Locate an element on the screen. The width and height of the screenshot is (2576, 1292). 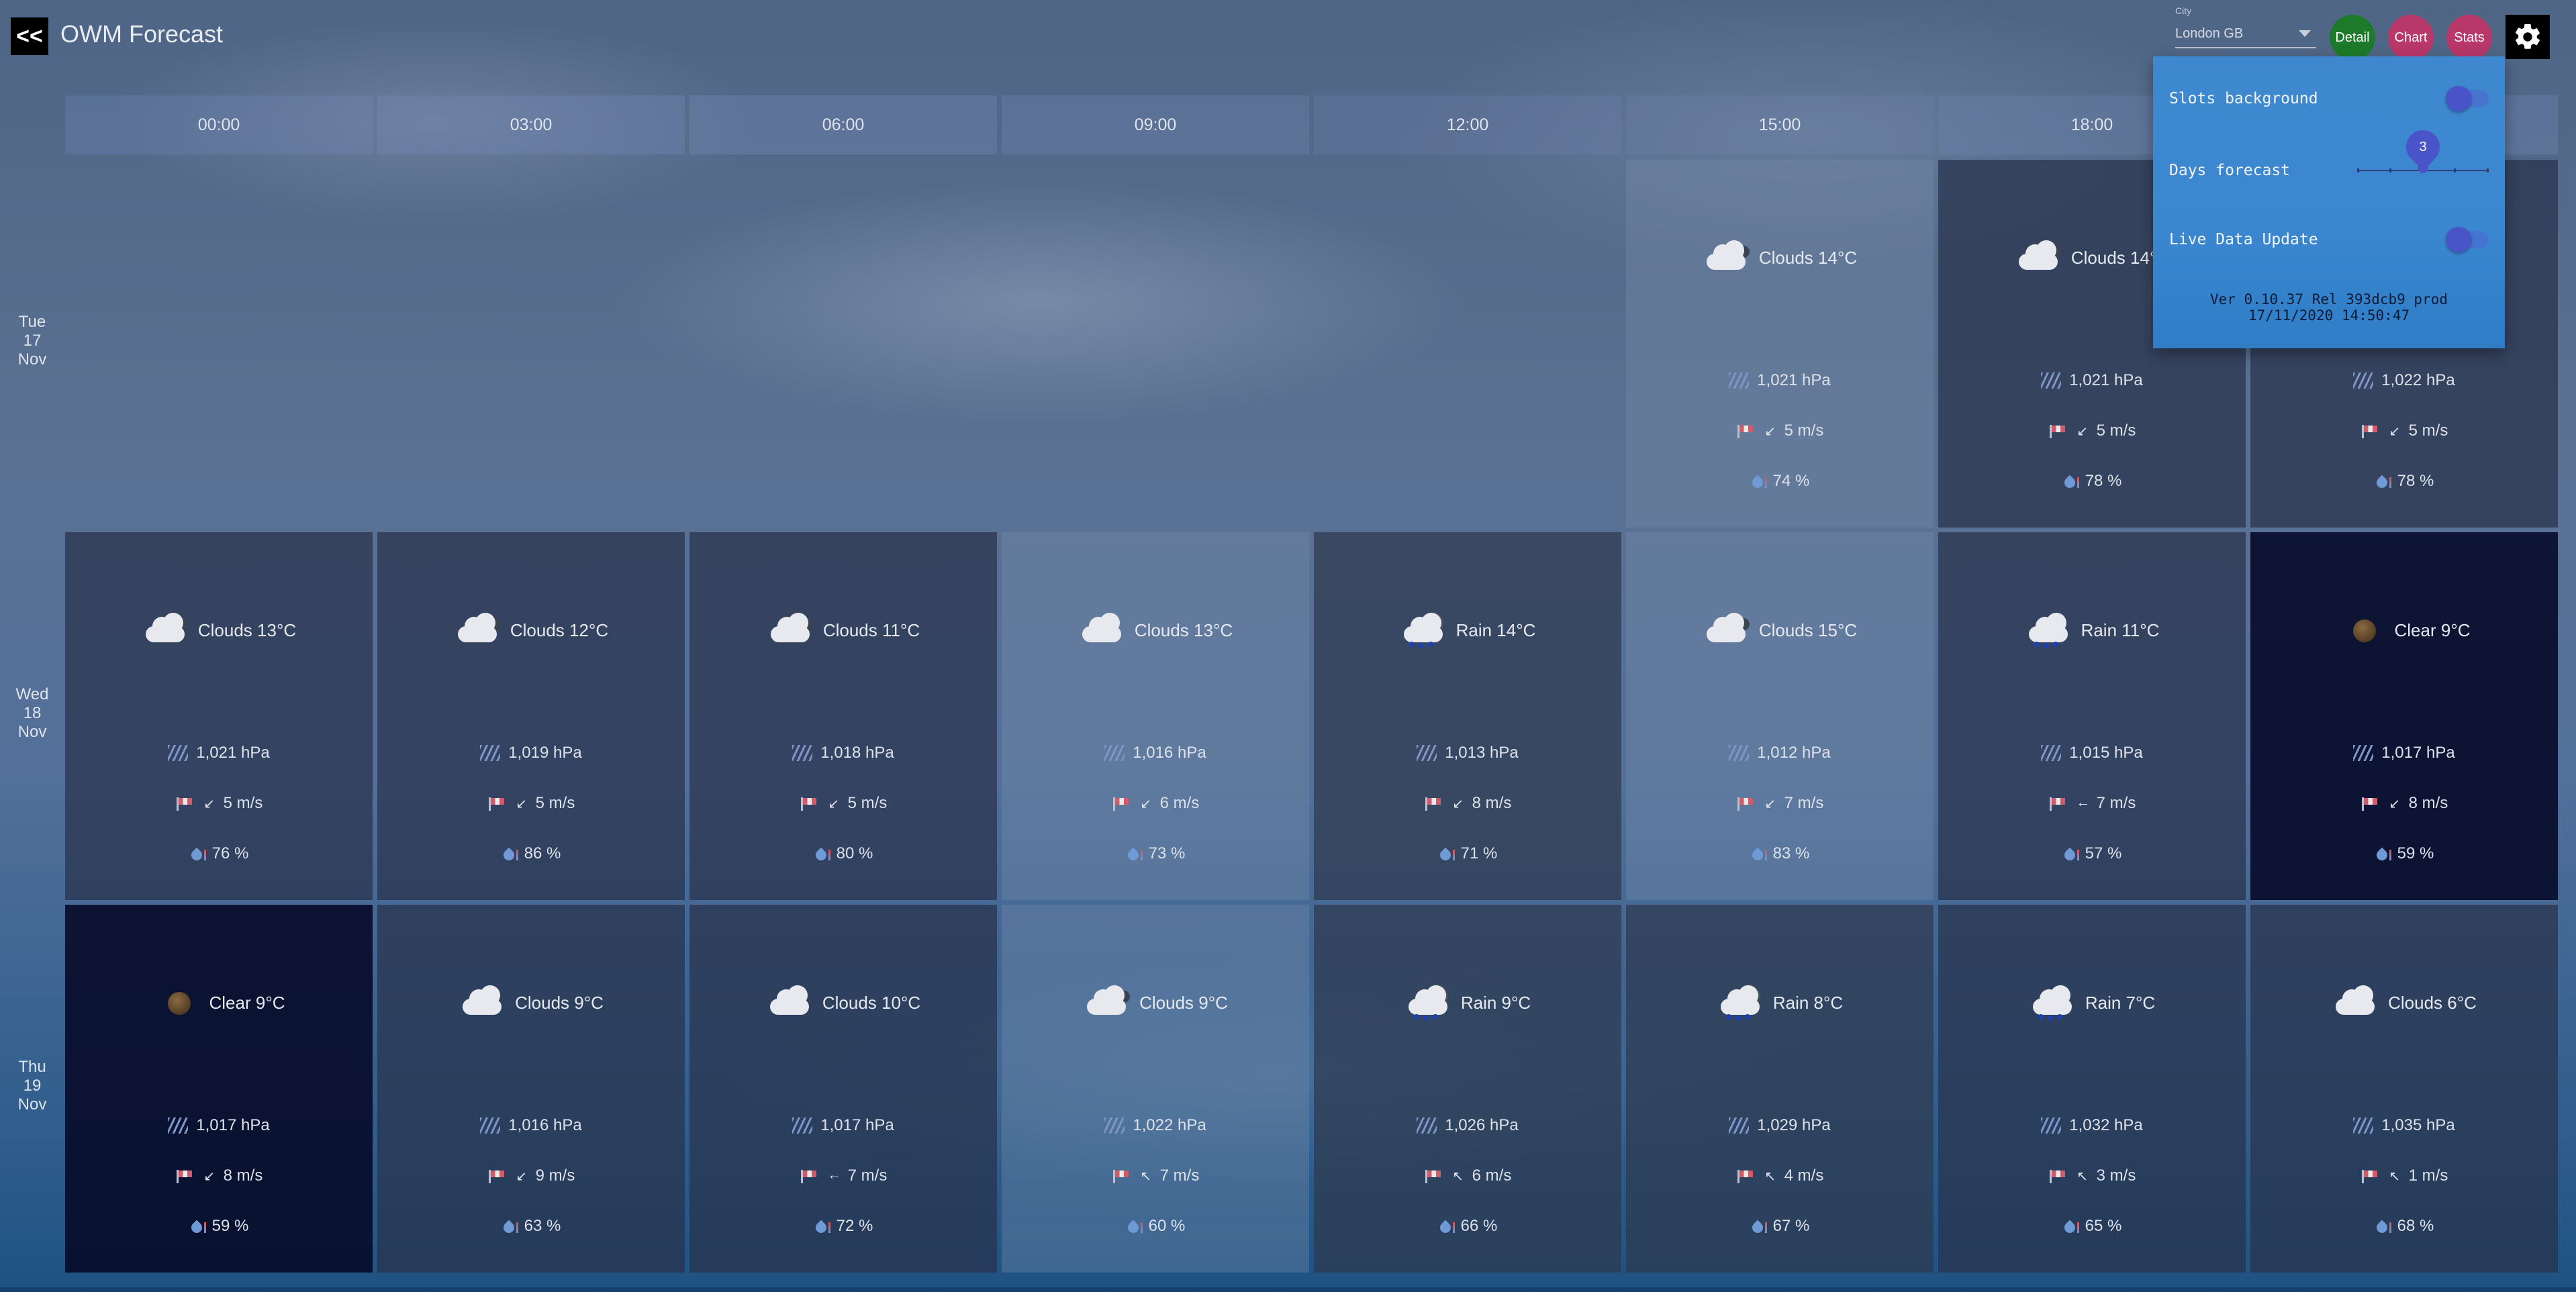
condition-row: Clouds 6°C is located at coordinates (2404, 1003).